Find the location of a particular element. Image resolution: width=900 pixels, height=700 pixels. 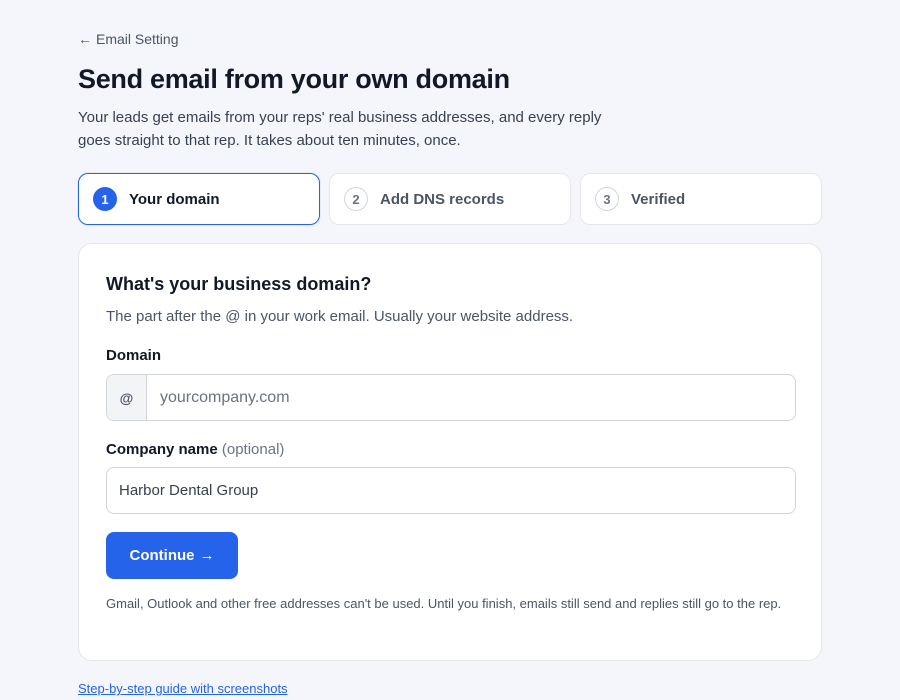

optional-tag: (optional) is located at coordinates (253, 449).